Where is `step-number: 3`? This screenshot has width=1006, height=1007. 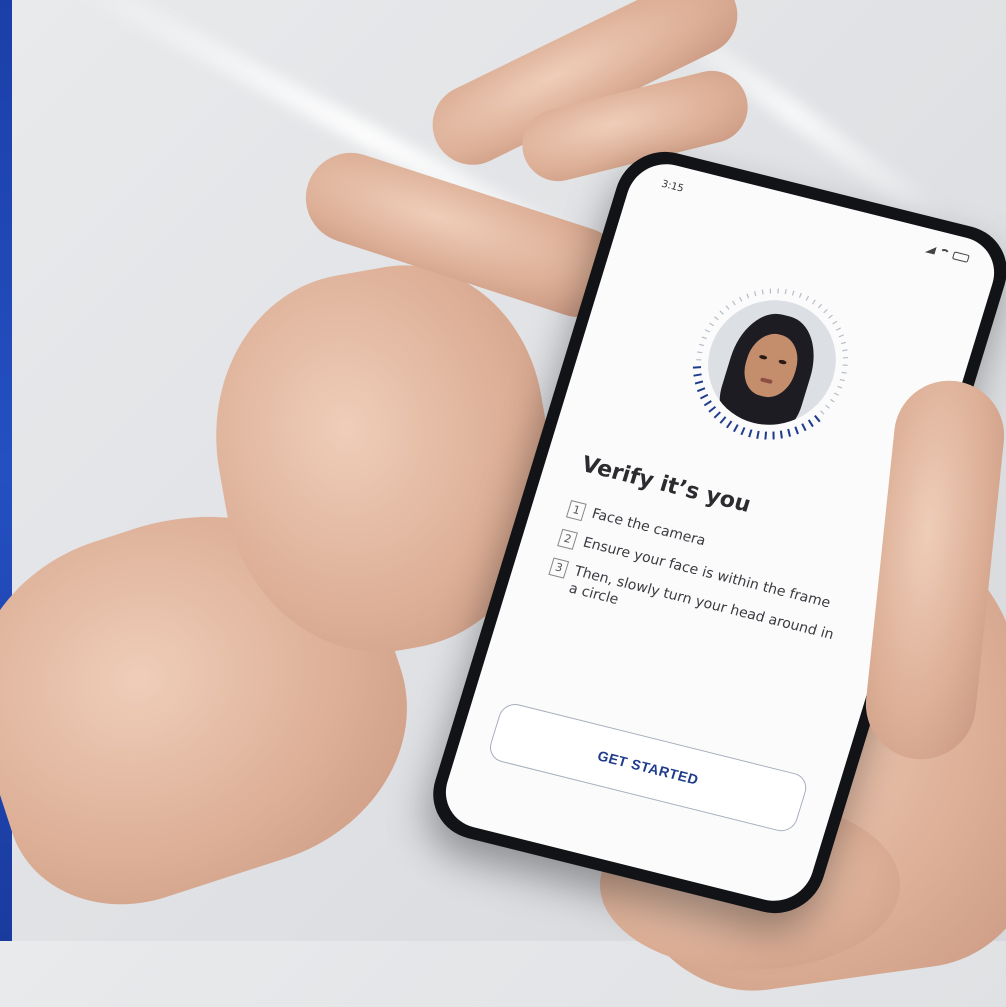
step-number: 3 is located at coordinates (559, 568).